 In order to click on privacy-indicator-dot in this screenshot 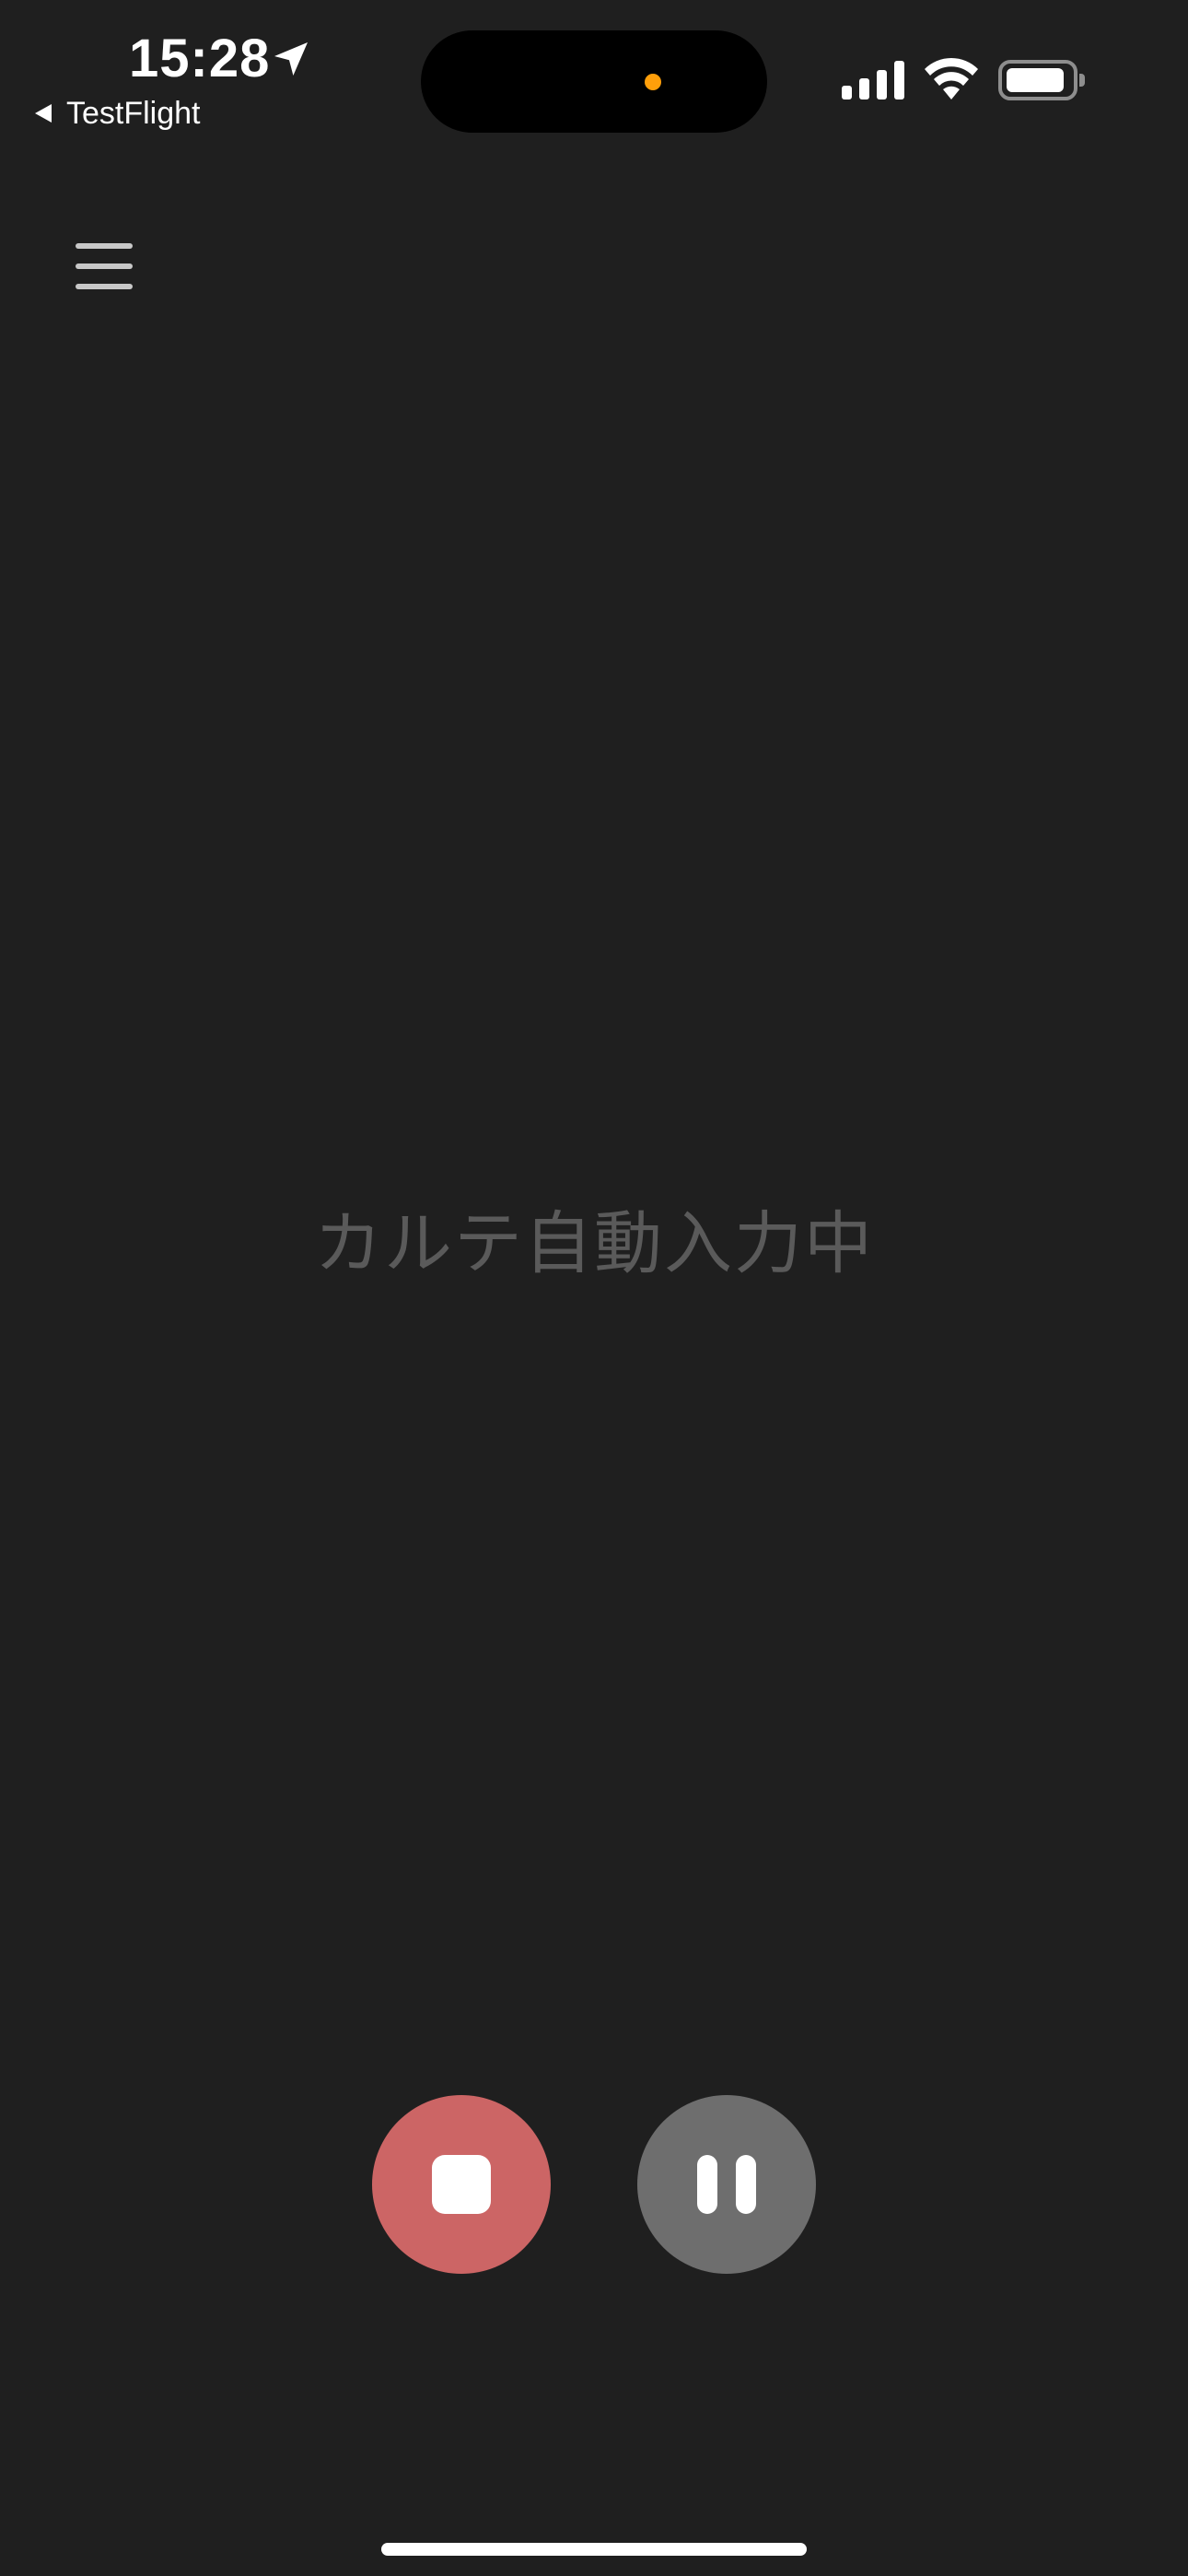, I will do `click(653, 82)`.